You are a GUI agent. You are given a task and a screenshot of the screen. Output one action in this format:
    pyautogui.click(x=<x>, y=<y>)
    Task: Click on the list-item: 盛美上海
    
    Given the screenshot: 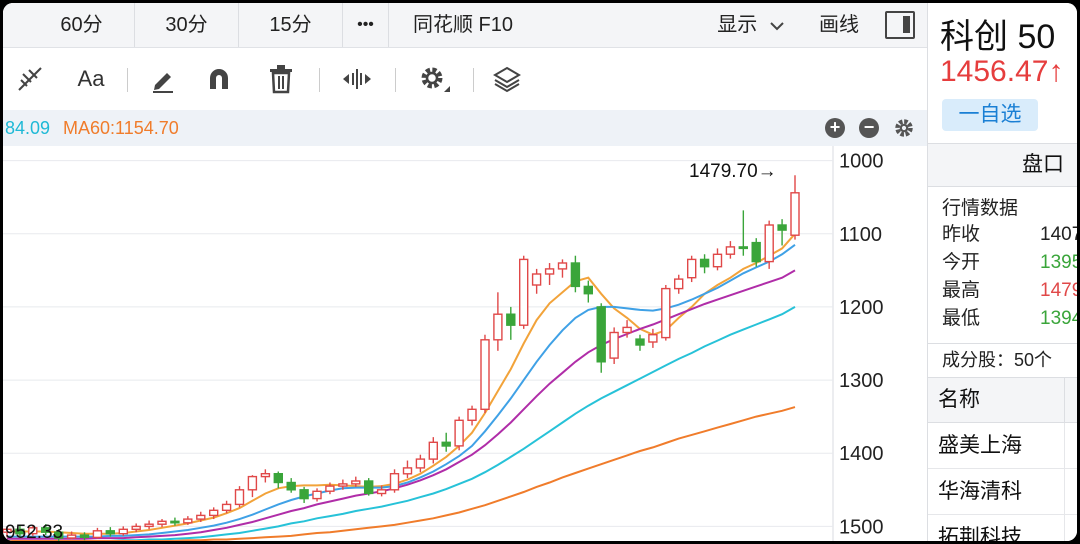 What is the action you would take?
    pyautogui.click(x=1002, y=446)
    